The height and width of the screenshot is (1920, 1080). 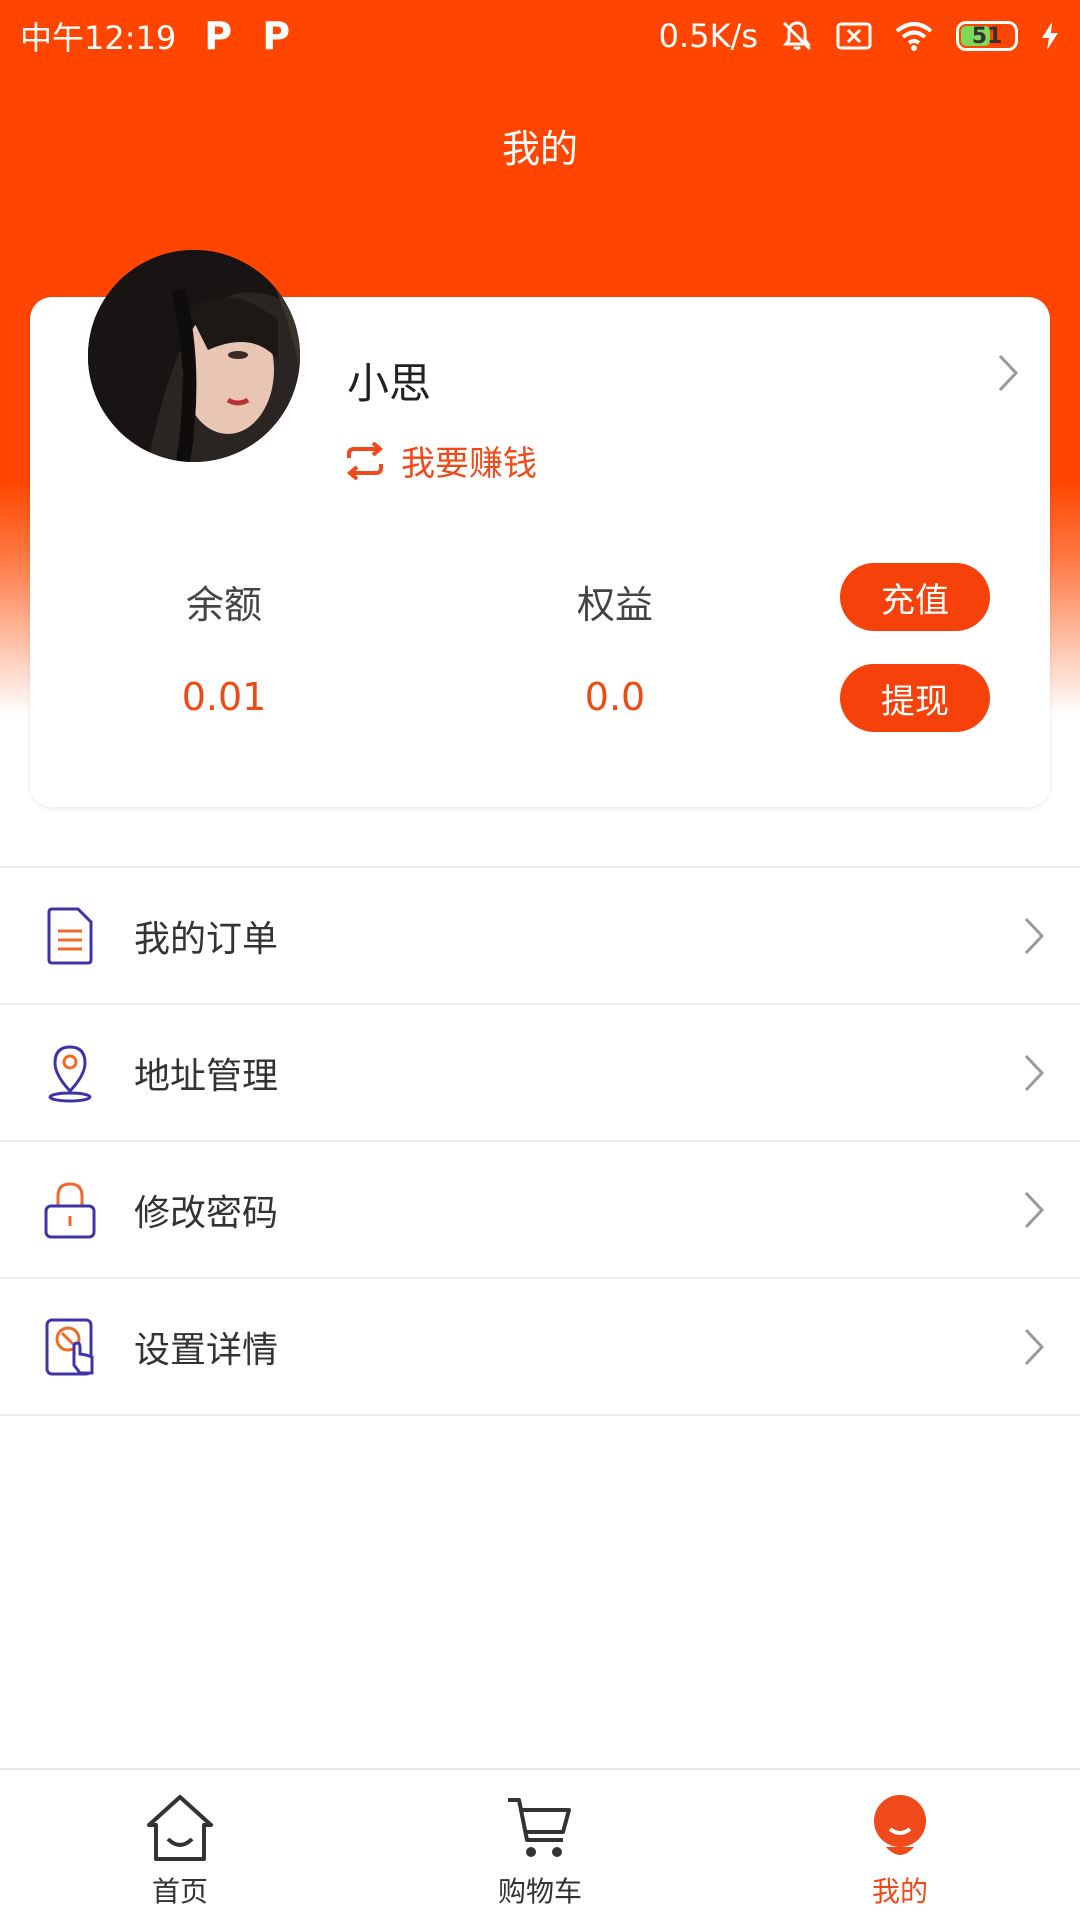 I want to click on avatar-photo, so click(x=194, y=356).